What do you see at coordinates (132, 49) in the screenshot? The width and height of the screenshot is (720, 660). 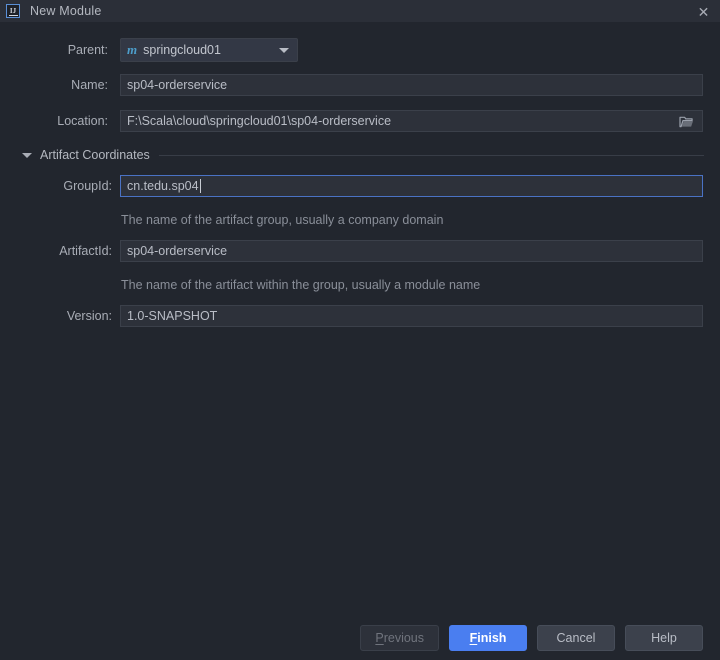 I see `maven-module-icon: m` at bounding box center [132, 49].